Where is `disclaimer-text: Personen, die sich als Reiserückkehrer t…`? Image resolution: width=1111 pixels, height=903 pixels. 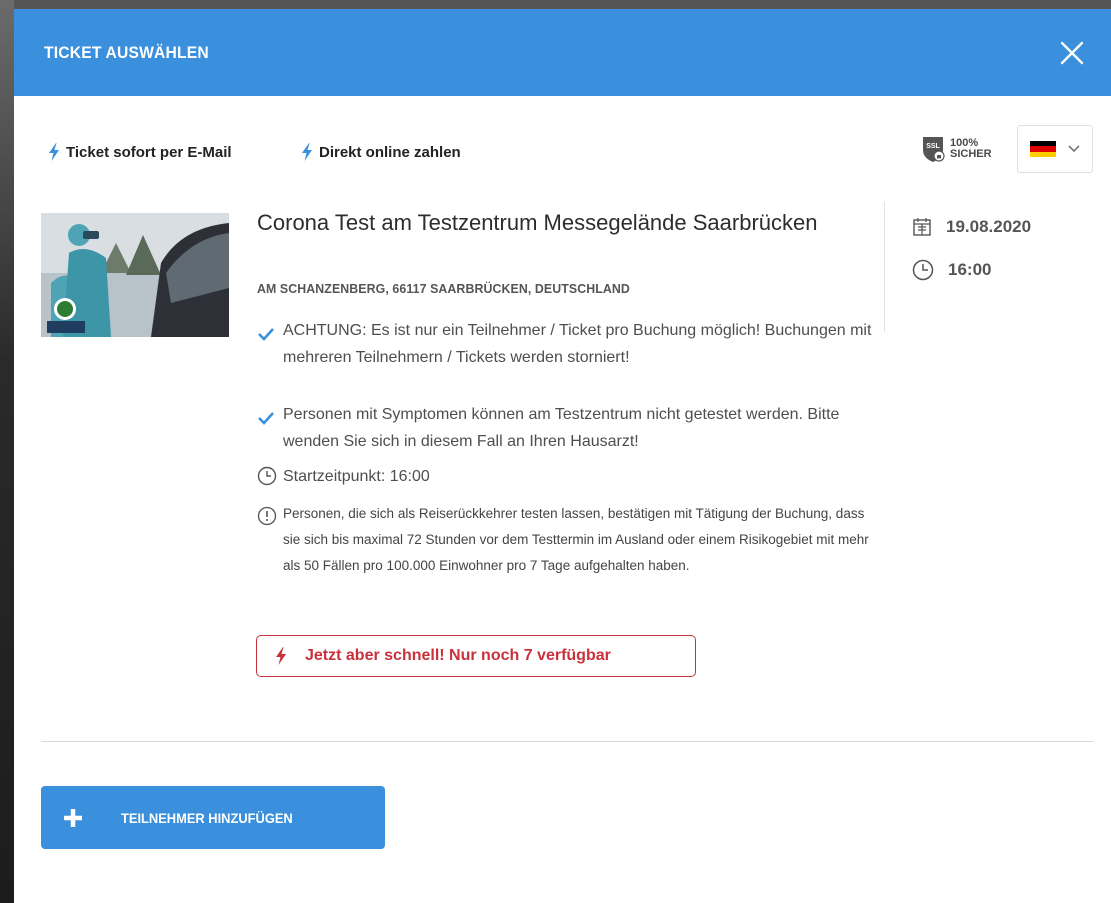
disclaimer-text: Personen, die sich als Reiserückkehrer t… is located at coordinates (576, 539).